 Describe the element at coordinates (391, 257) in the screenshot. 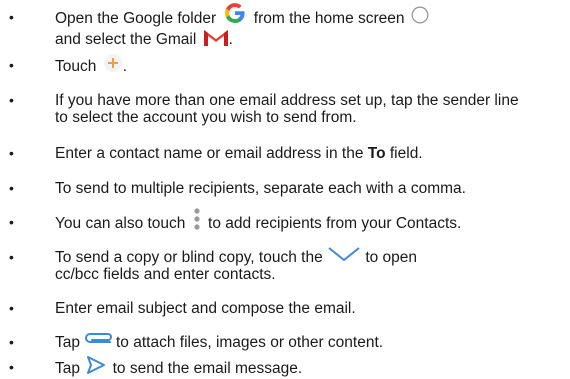

I see `text-span: to open` at that location.